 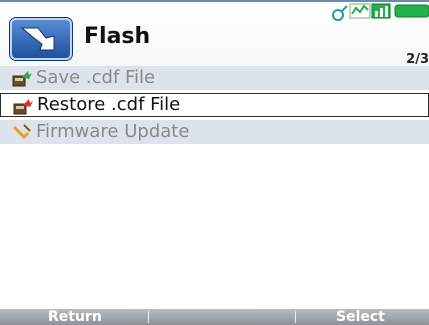 What do you see at coordinates (417, 59) in the screenshot?
I see `page-counter: 2/3` at bounding box center [417, 59].